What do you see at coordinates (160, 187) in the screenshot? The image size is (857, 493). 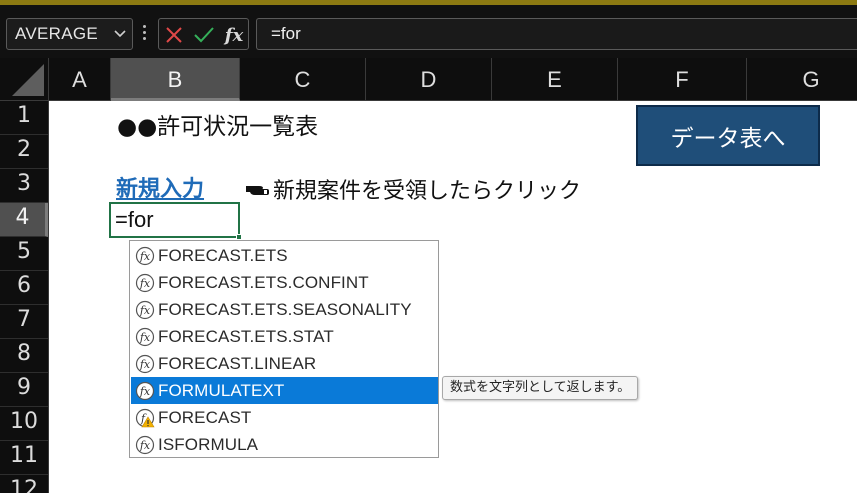 I see `new-entry-link: 新規入力` at bounding box center [160, 187].